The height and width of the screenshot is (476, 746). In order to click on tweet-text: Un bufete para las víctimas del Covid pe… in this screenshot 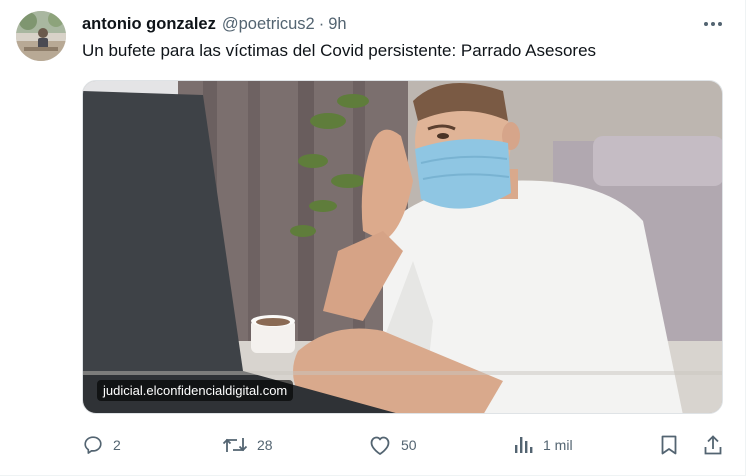, I will do `click(339, 50)`.